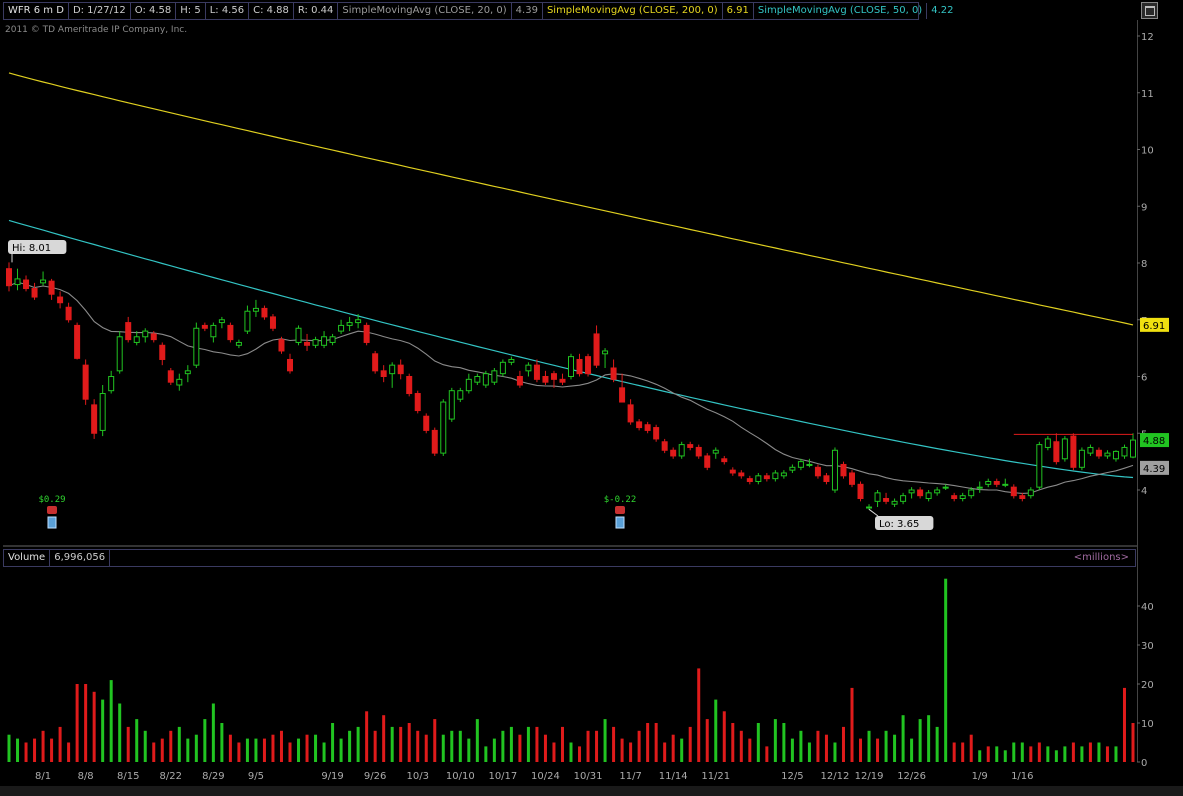  I want to click on date-tick-label: 11/14, so click(673, 776).